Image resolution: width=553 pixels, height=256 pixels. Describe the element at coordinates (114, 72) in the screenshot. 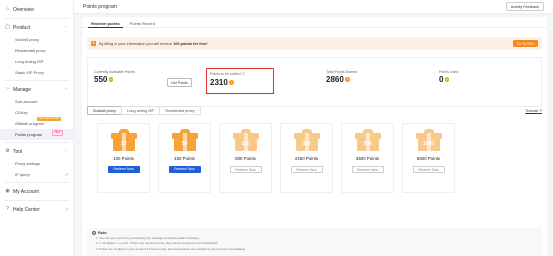

I see `stat-label: Currently Available Points` at that location.